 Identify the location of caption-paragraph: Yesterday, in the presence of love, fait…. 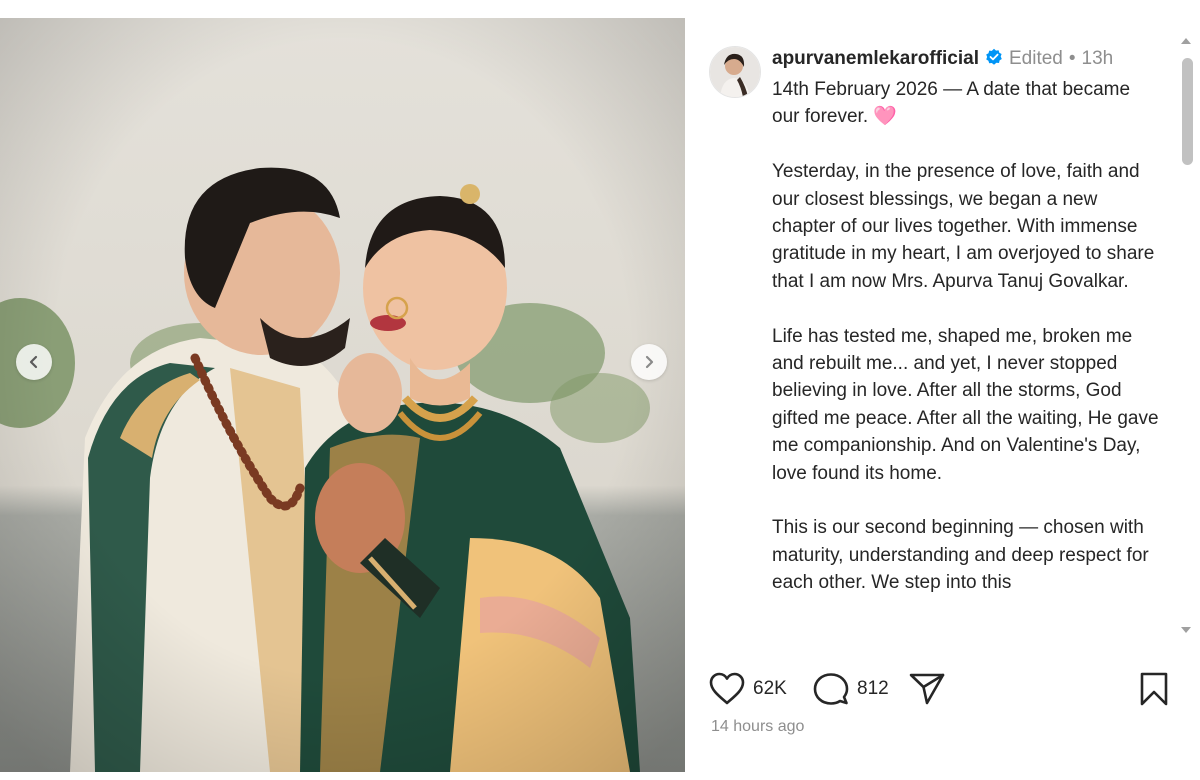
(963, 226).